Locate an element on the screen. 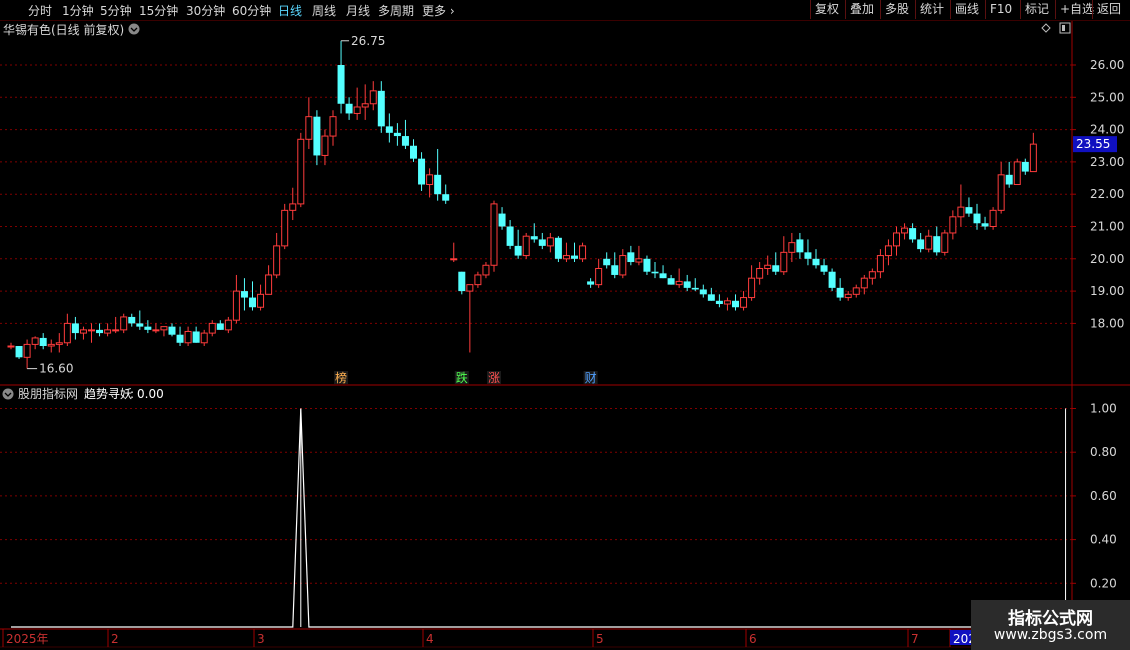  y-tick-label: 23.00 is located at coordinates (1107, 162).